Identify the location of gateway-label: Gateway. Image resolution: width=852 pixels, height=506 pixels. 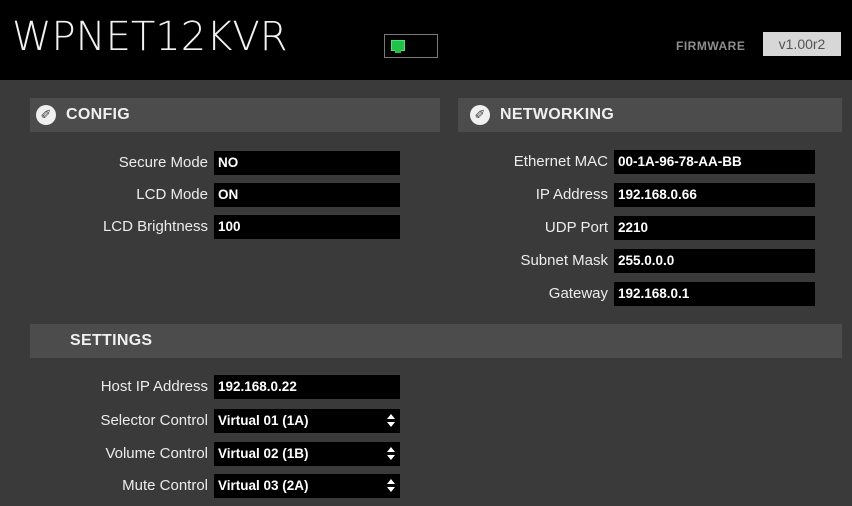
(578, 293).